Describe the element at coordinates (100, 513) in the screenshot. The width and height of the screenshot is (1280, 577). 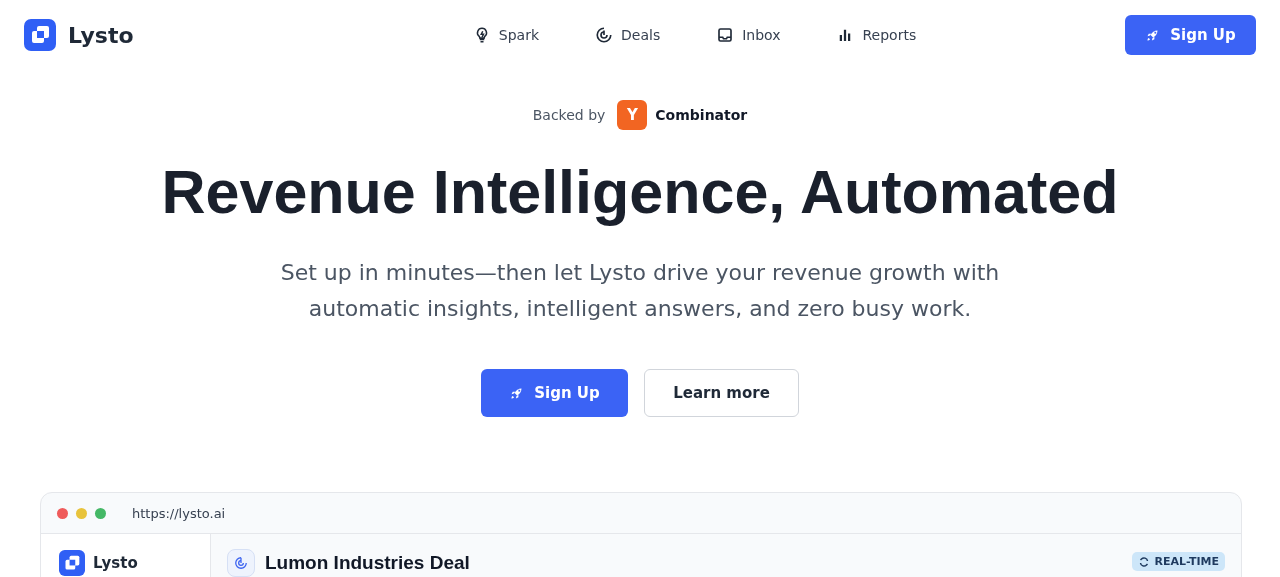
I see `maximize-dot-icon` at that location.